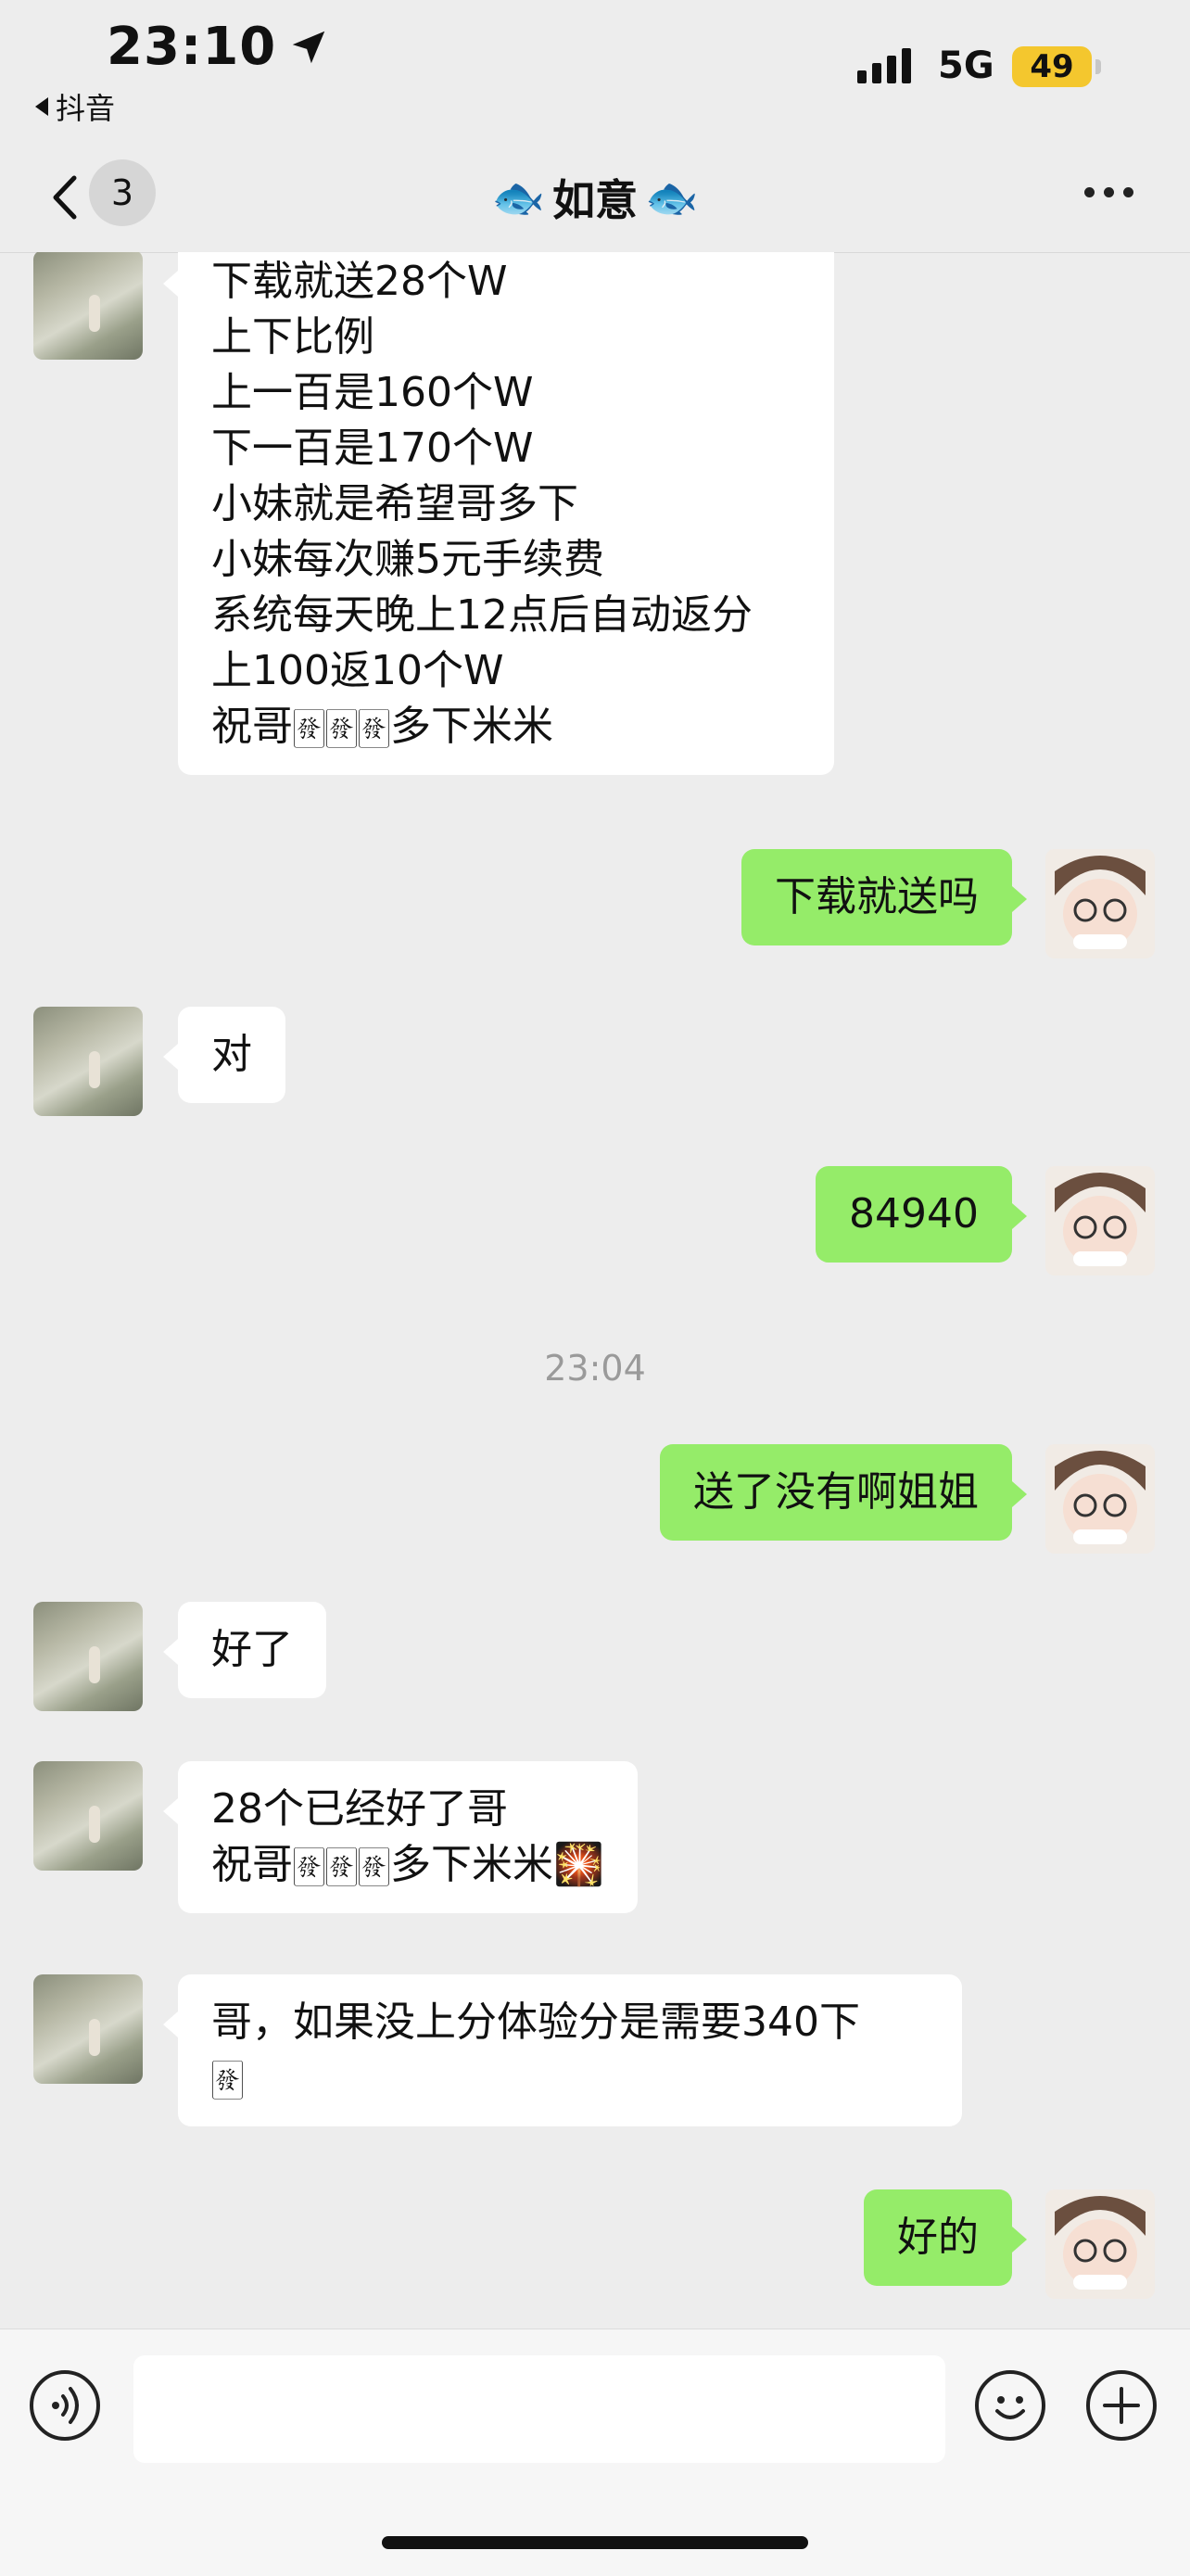 The width and height of the screenshot is (1190, 2576). What do you see at coordinates (1108, 192) in the screenshot?
I see `more-icon` at bounding box center [1108, 192].